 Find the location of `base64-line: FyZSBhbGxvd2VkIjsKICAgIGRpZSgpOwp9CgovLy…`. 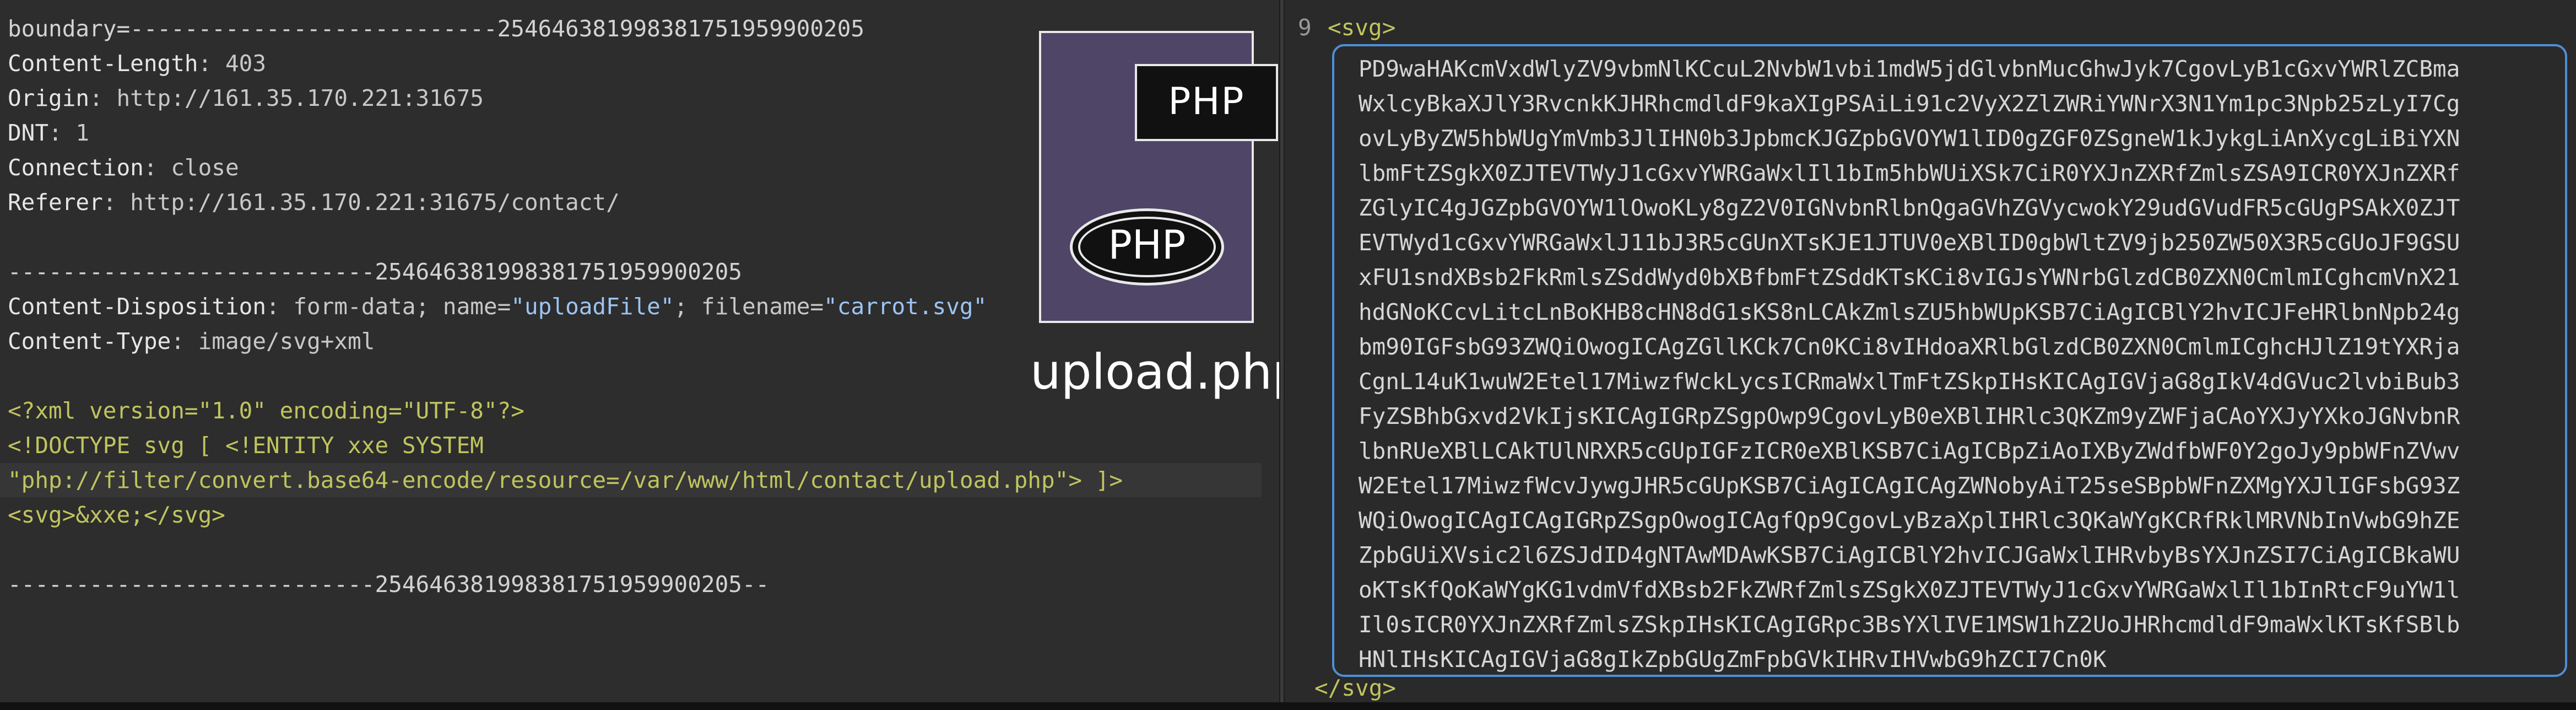

base64-line: FyZSBhbGxvd2VkIjsKICAgIGRpZSgpOwp9CgovLy… is located at coordinates (1910, 416).